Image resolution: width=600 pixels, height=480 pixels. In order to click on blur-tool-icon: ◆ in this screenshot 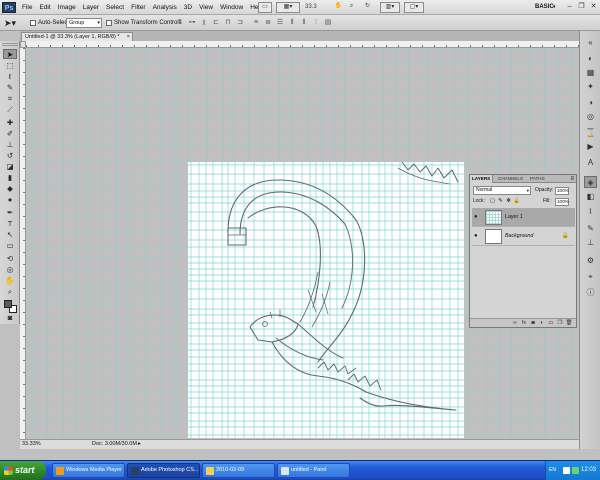, I will do `click(10, 189)`.